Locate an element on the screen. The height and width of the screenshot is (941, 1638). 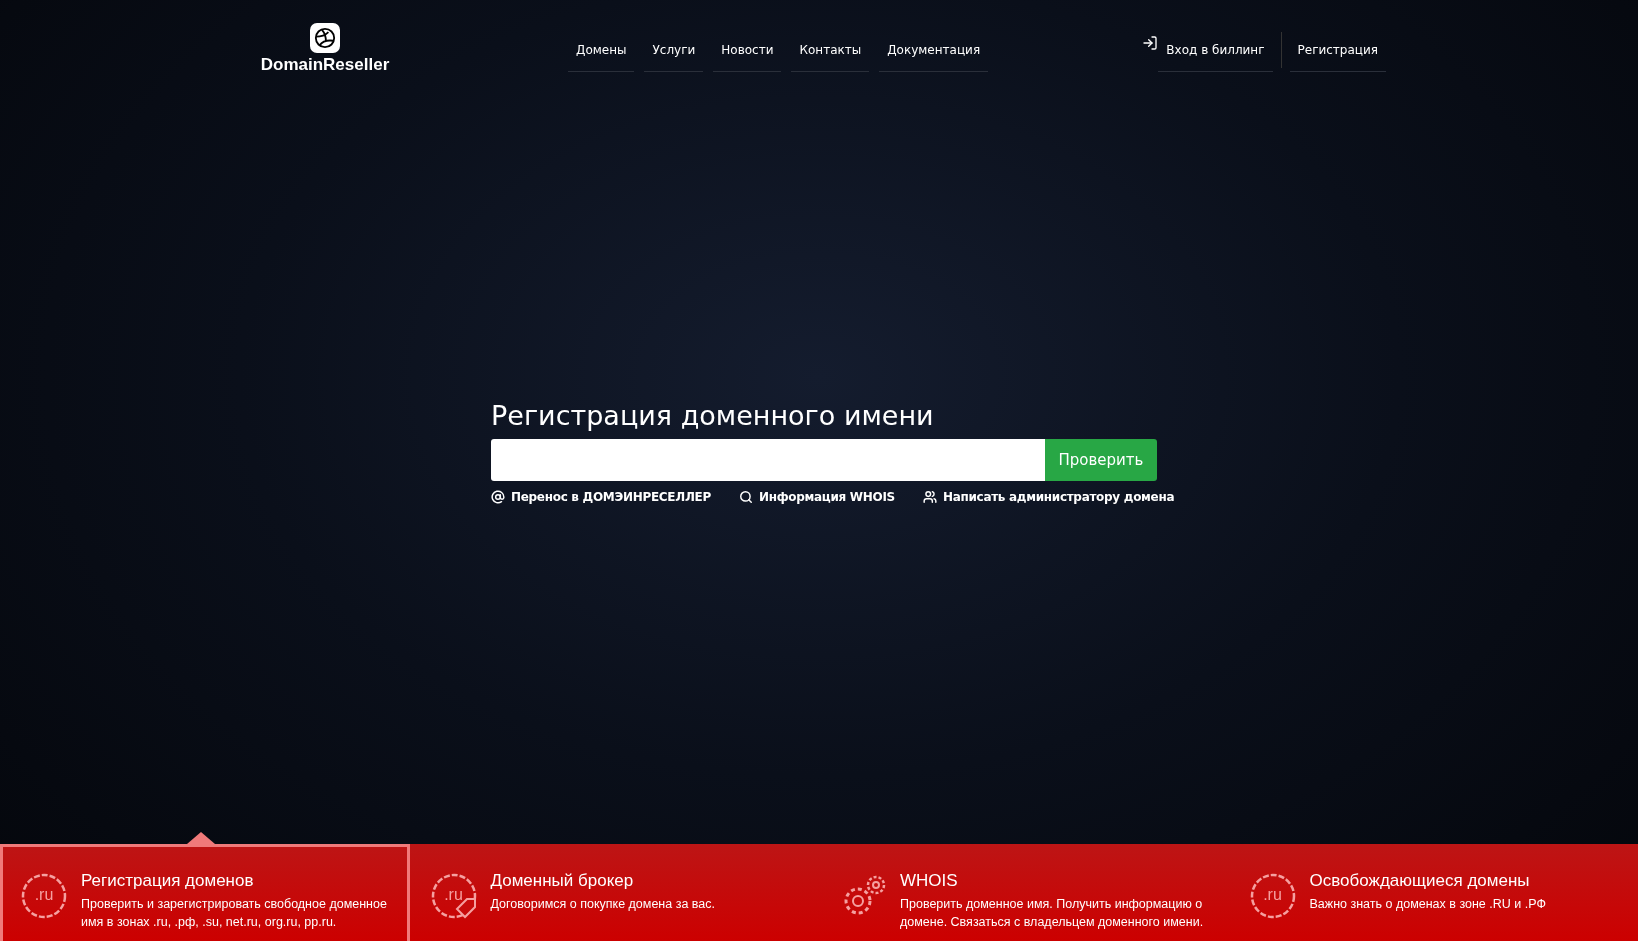
feature-tile: .ru Освобождающиеся домены Важно знать о доменах в зоне .RU и .РФ is located at coordinates (1433, 892).